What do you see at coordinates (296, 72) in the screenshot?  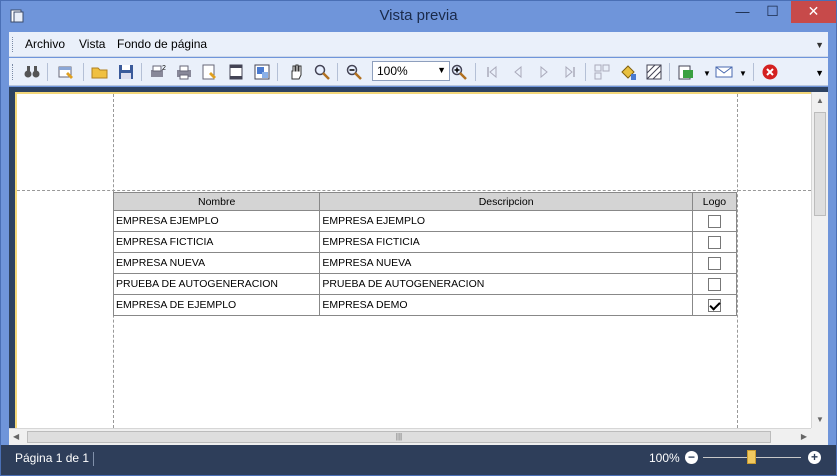 I see `hand-tool-icon` at bounding box center [296, 72].